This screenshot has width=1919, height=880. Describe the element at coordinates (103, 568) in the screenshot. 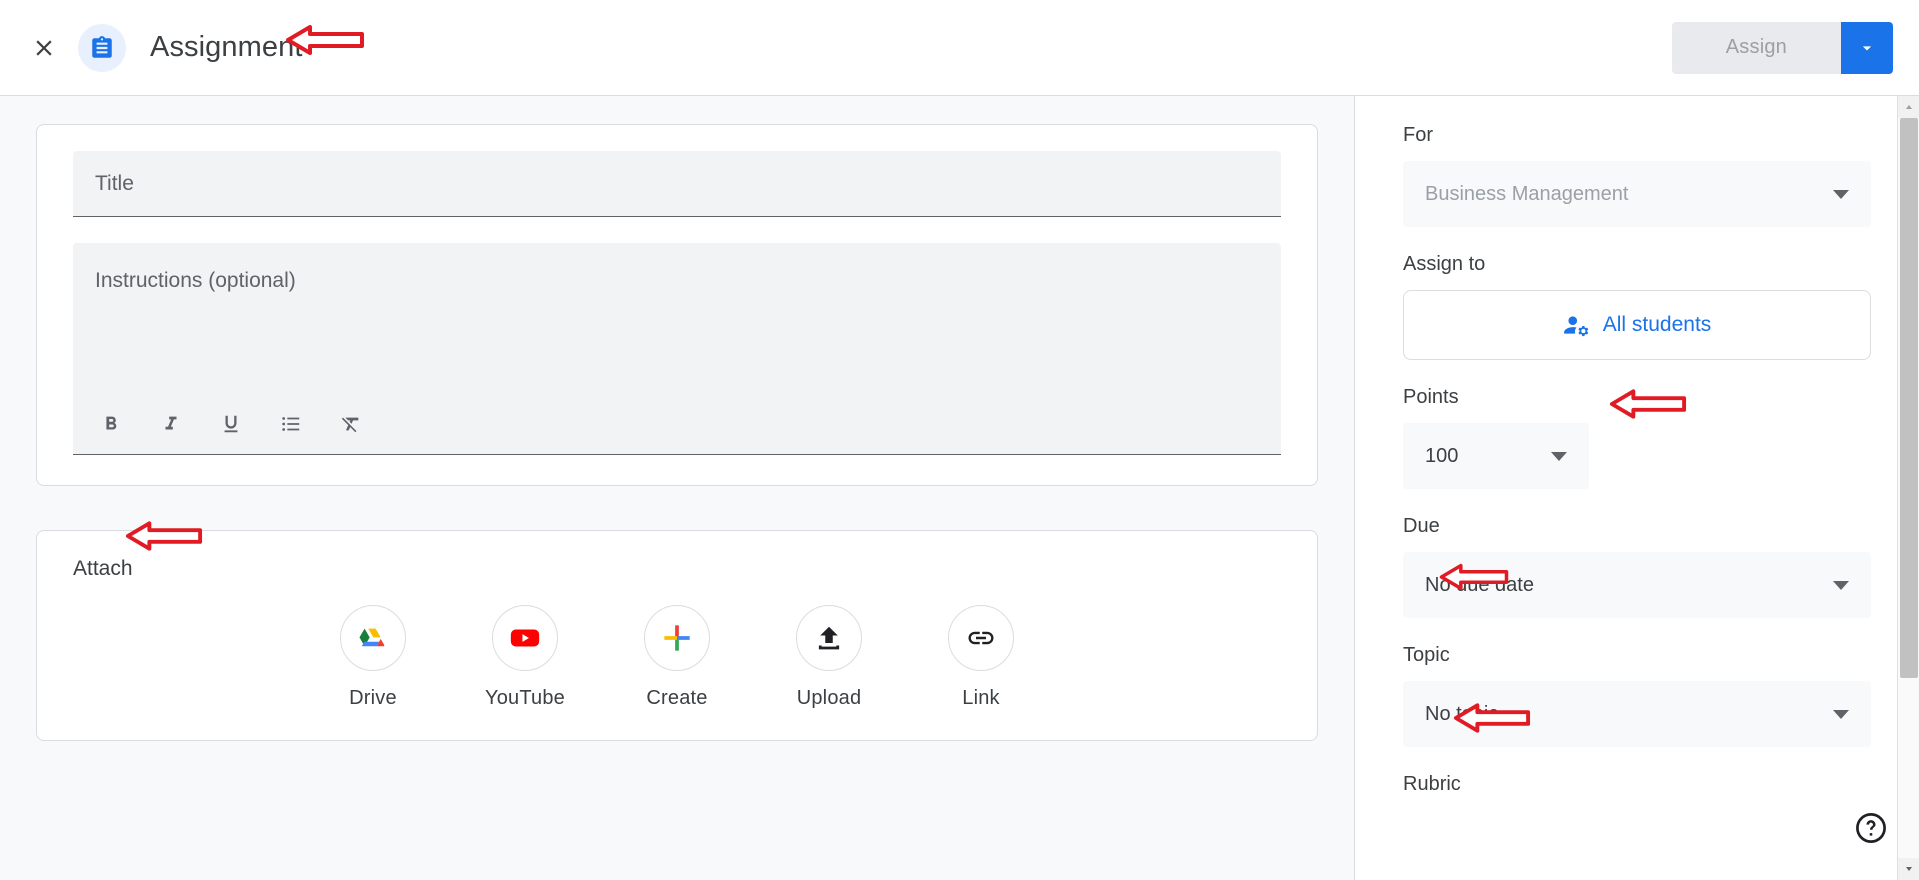

I see `attach-label: Attach` at that location.